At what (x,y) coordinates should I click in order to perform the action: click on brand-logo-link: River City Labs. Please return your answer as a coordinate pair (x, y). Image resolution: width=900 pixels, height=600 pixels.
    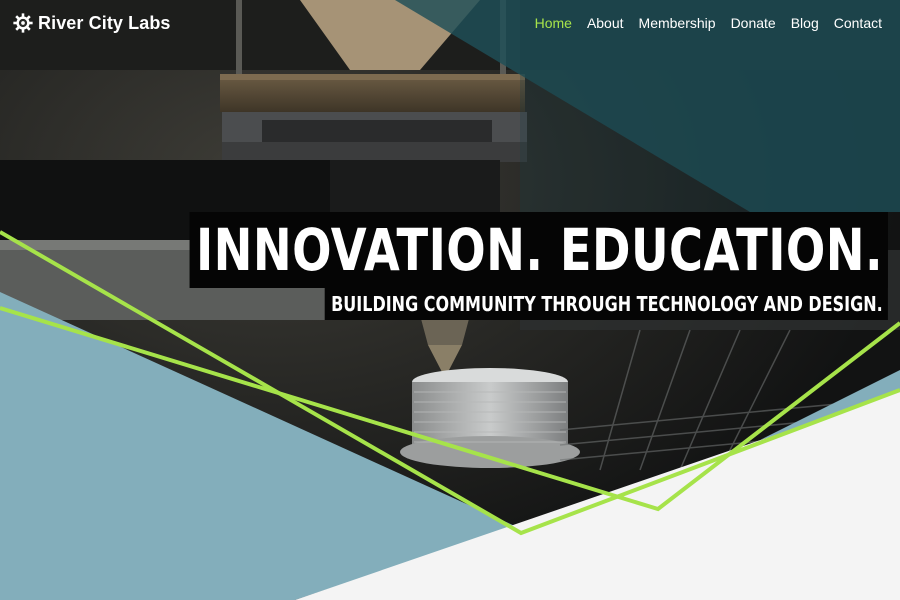
    Looking at the image, I should click on (91, 23).